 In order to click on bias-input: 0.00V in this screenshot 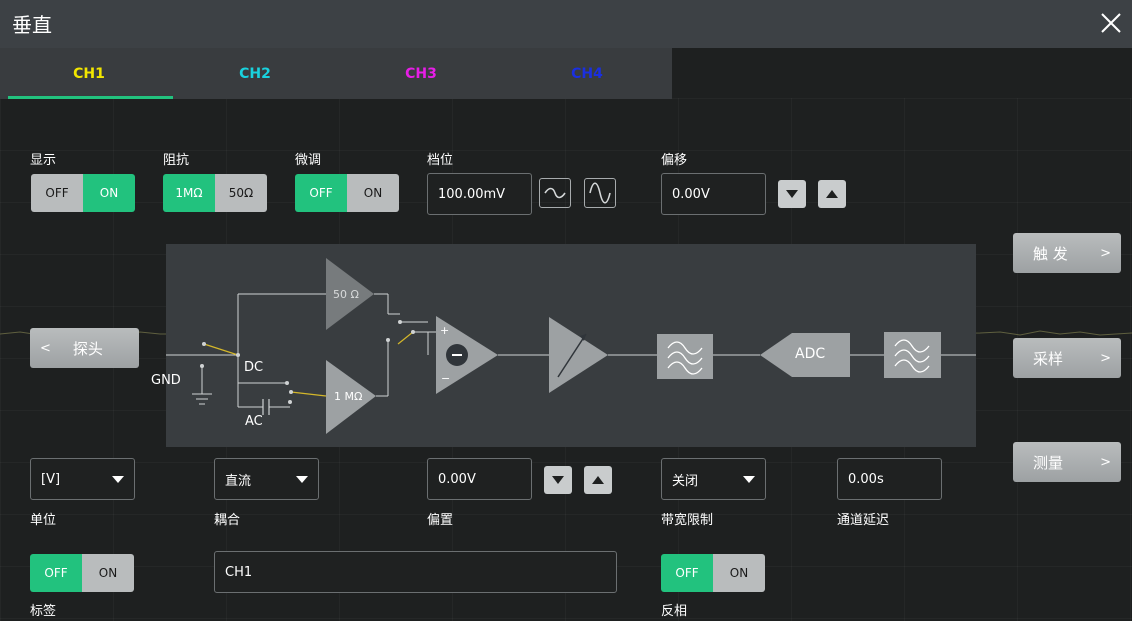, I will do `click(479, 479)`.